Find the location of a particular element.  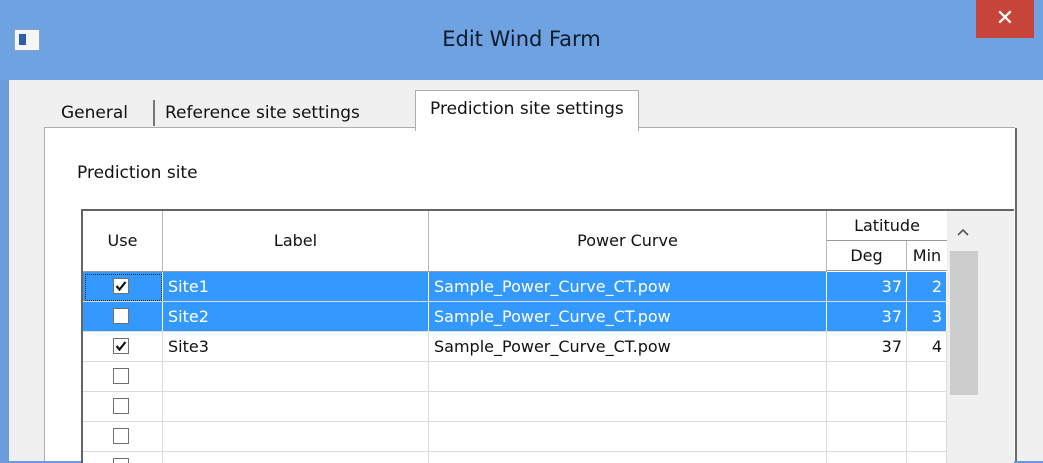

tab-prediction-site-settings: Prediction site settings is located at coordinates (527, 110).